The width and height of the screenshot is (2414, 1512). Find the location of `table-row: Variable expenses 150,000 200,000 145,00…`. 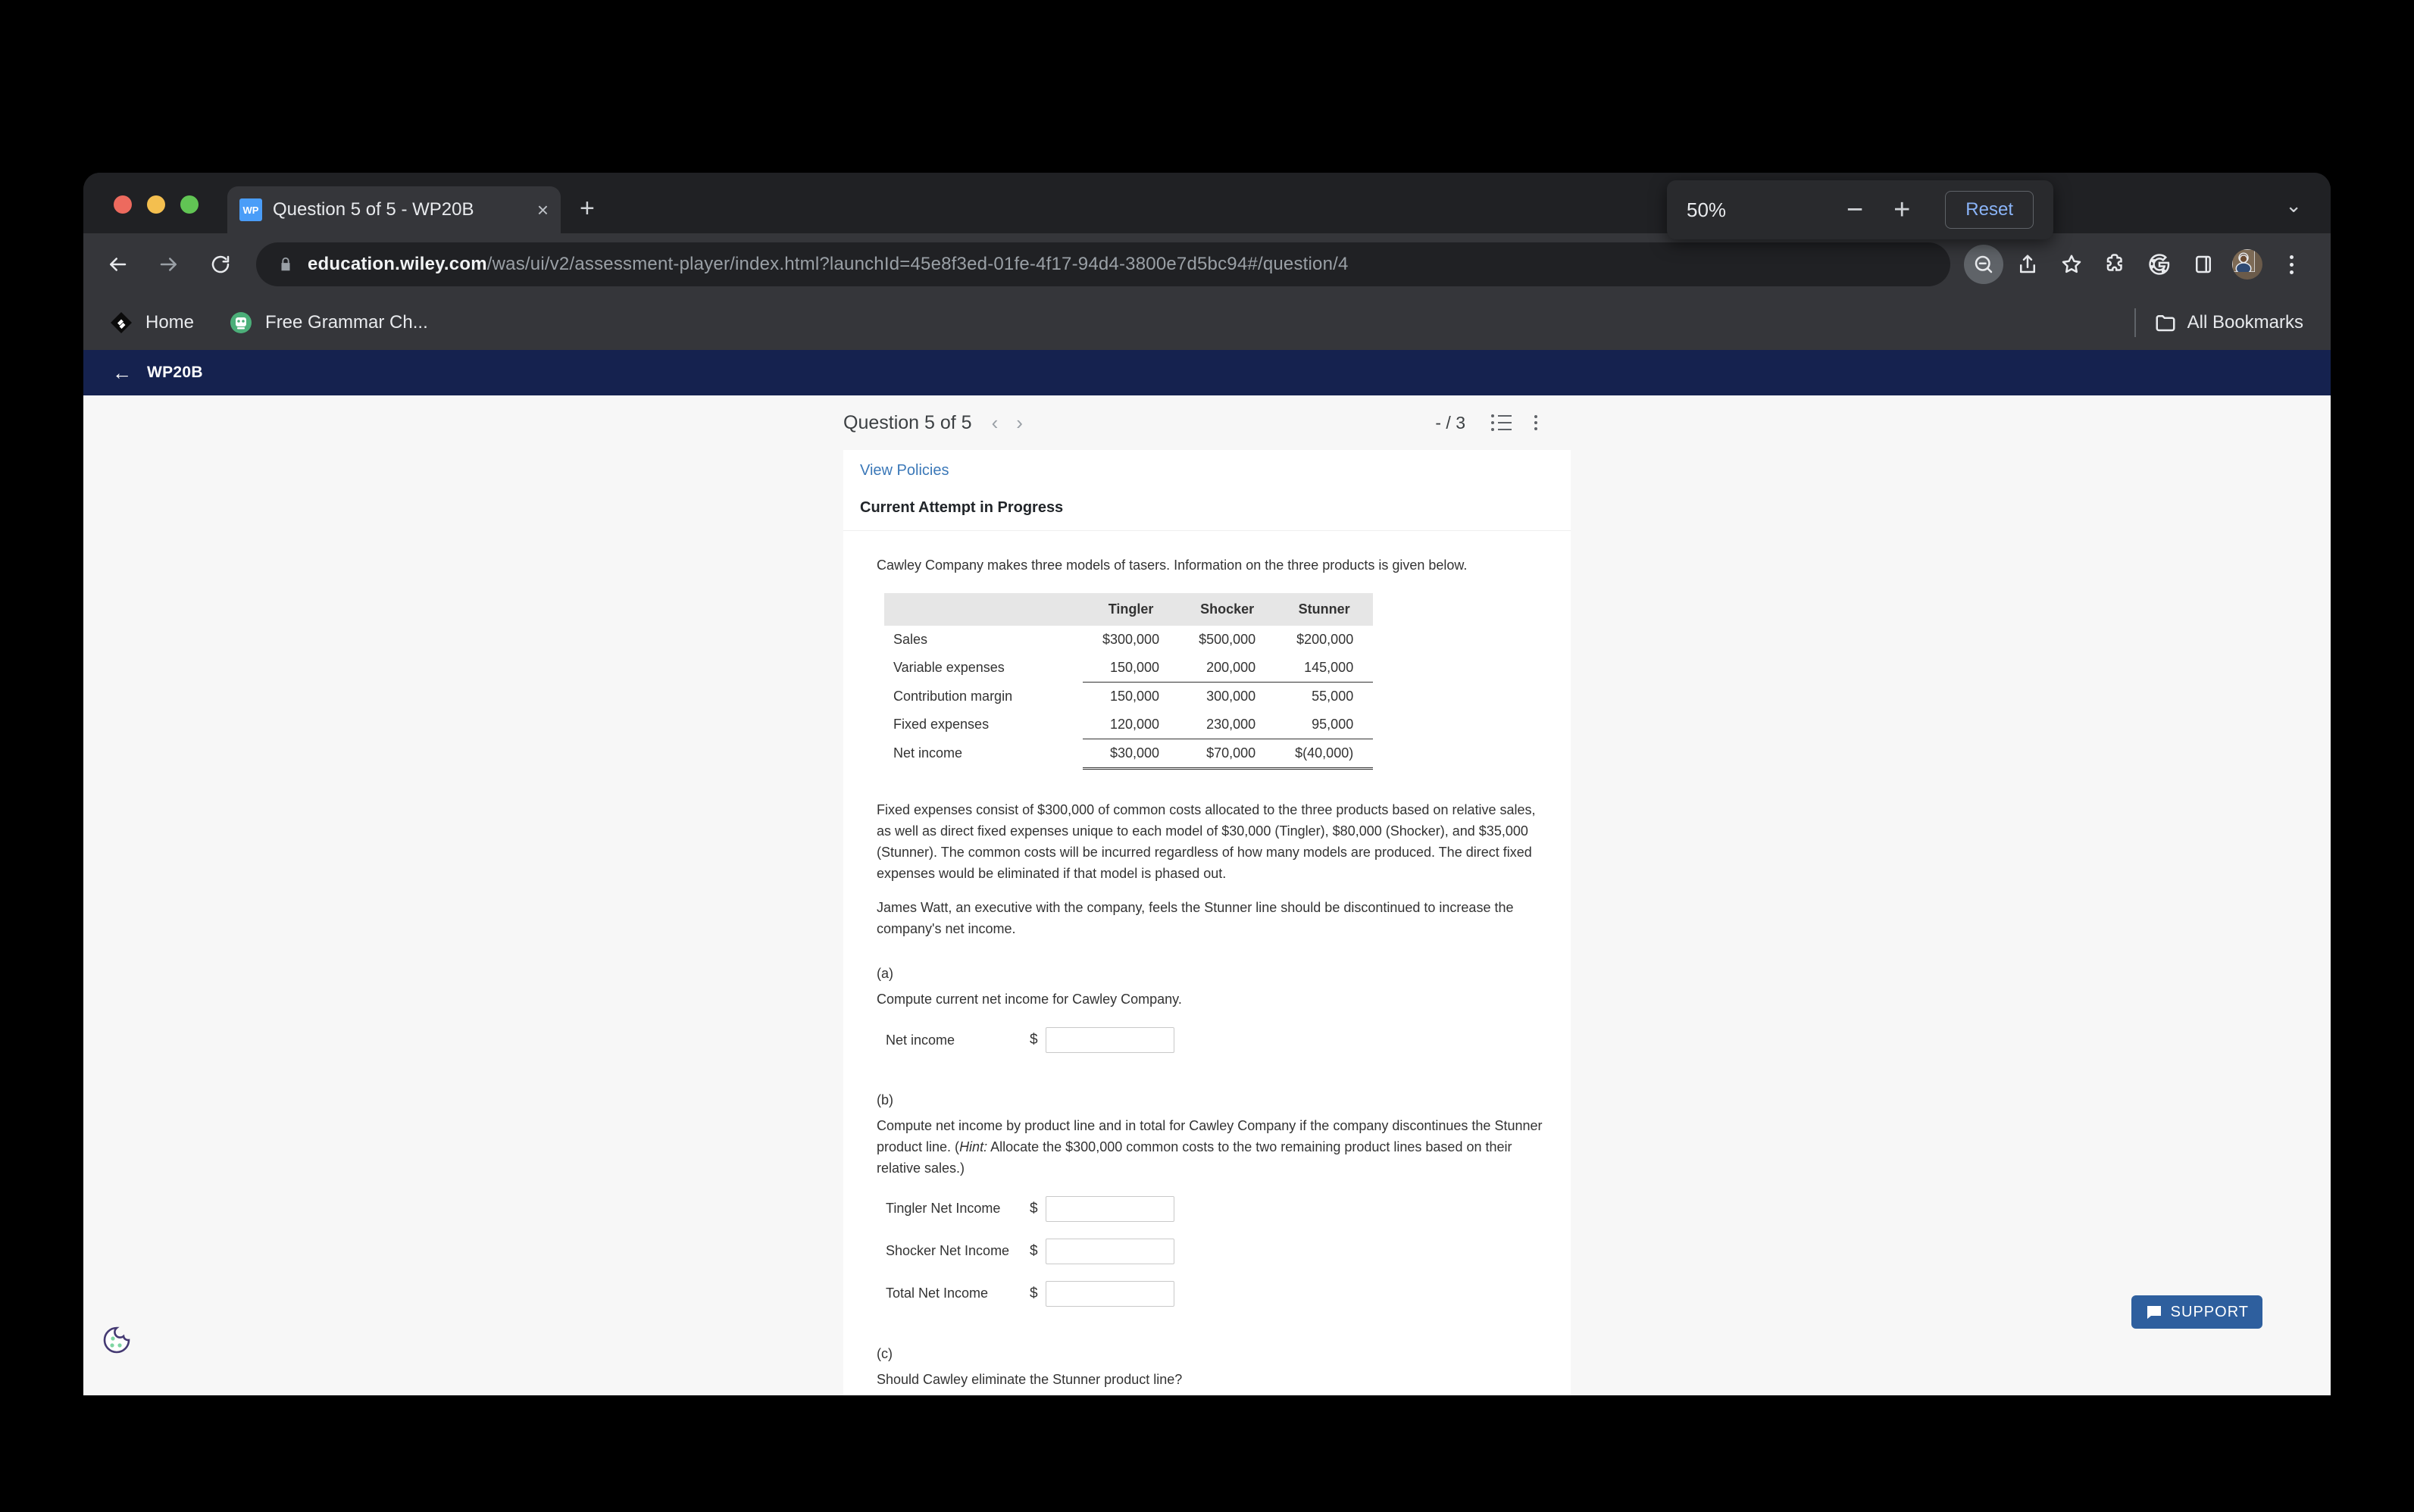

table-row: Variable expenses 150,000 200,000 145,00… is located at coordinates (1129, 668).